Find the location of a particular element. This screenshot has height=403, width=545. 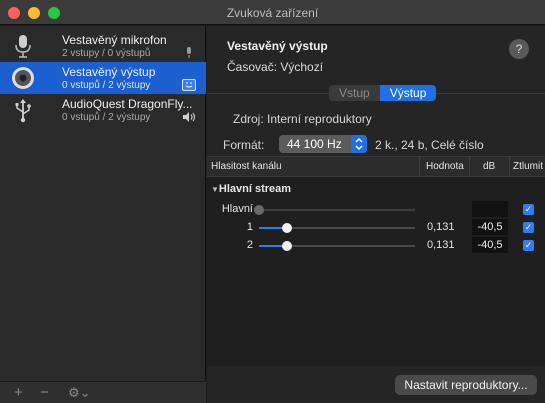

speaker-volume-icon is located at coordinates (189, 117).